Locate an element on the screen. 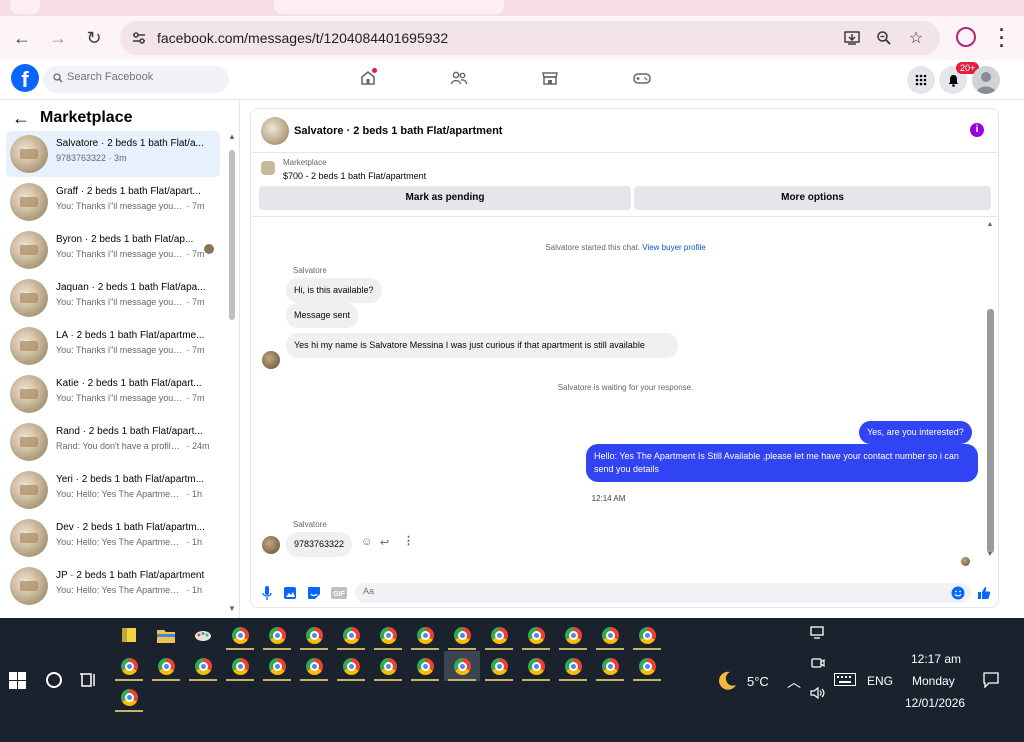 Image resolution: width=1024 pixels, height=742 pixels. info-icon: i is located at coordinates (977, 130).